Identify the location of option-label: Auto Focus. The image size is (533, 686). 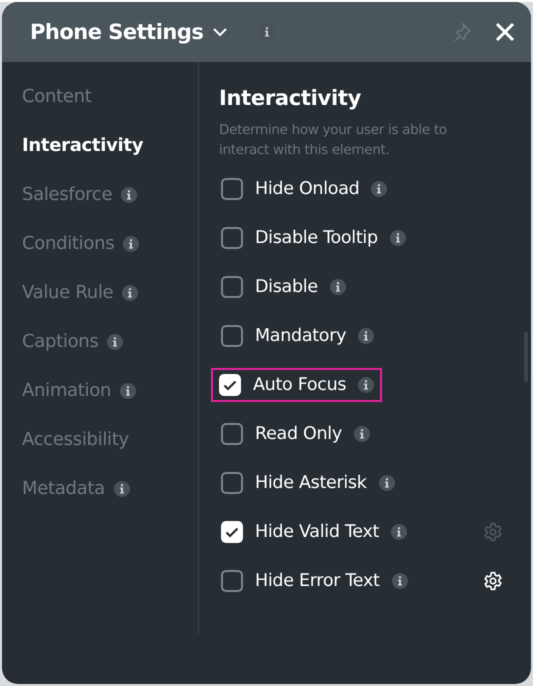
(299, 385).